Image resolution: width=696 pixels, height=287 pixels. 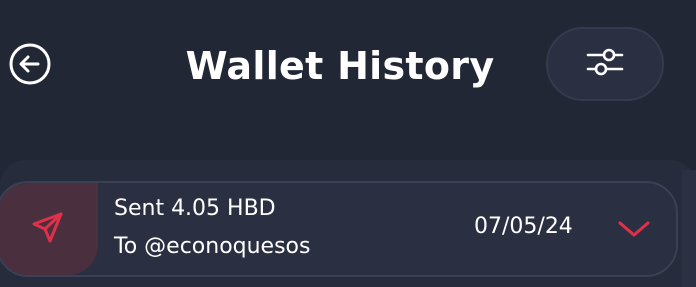 I want to click on sliders-icon, so click(x=605, y=64).